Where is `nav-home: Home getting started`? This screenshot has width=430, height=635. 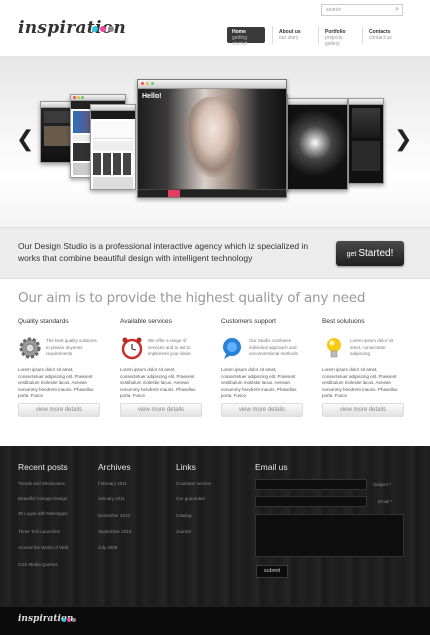 nav-home: Home getting started is located at coordinates (246, 37).